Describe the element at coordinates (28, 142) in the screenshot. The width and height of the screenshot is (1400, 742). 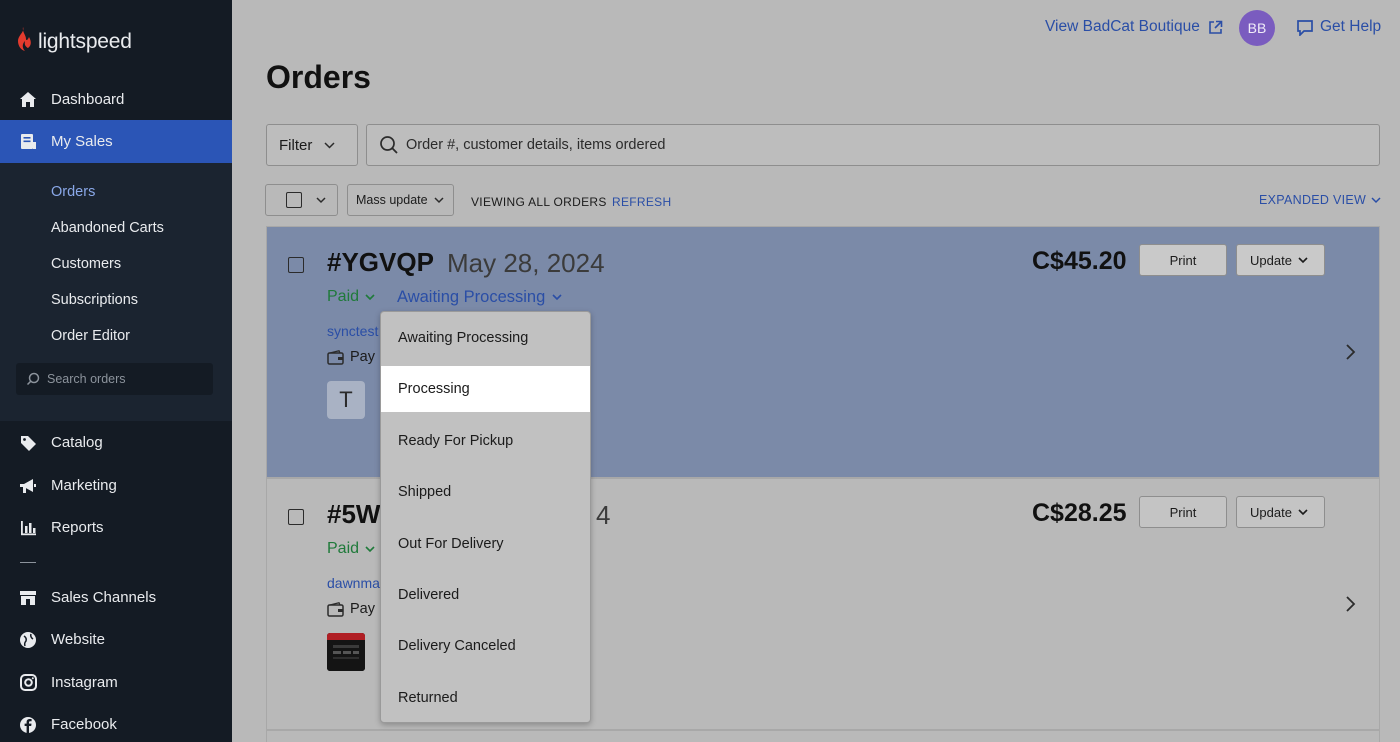
I see `receipt-icon` at that location.